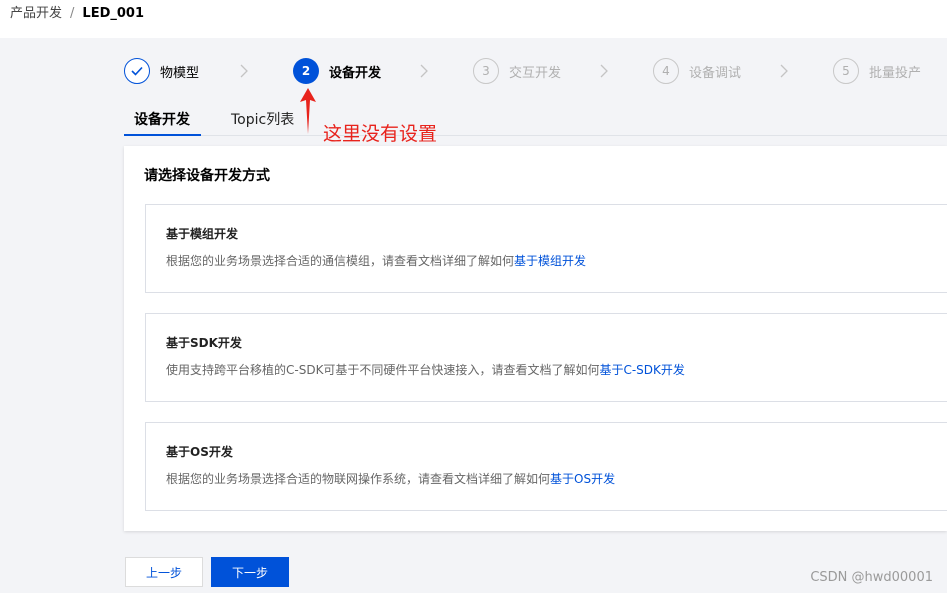  I want to click on step-3: 3 交互开发, so click(517, 71).